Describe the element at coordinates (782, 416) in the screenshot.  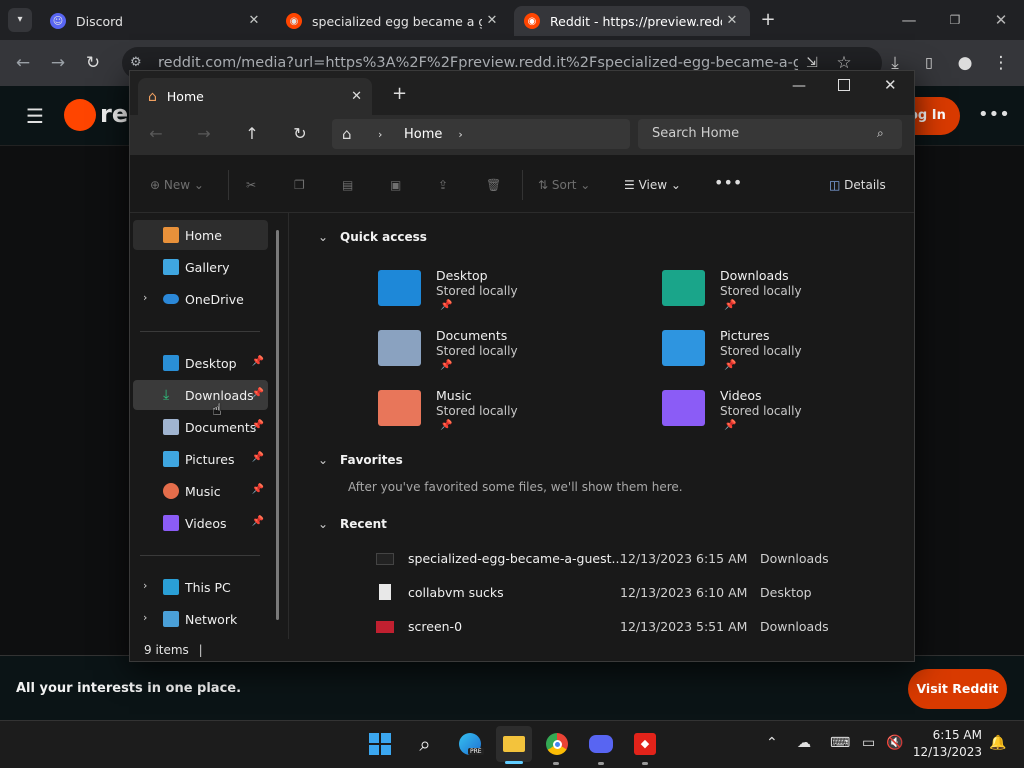
I see `quick-access-videos: Videos Stored locally 📌` at that location.